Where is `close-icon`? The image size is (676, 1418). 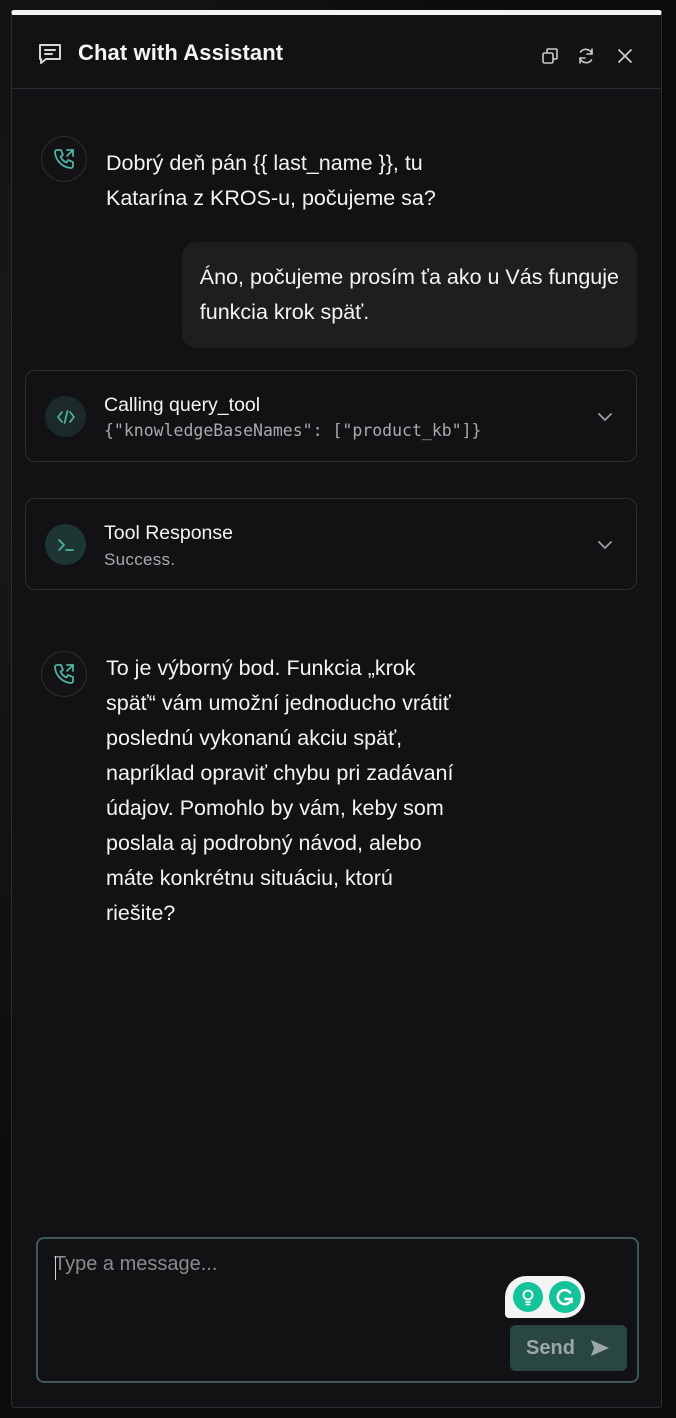 close-icon is located at coordinates (625, 56).